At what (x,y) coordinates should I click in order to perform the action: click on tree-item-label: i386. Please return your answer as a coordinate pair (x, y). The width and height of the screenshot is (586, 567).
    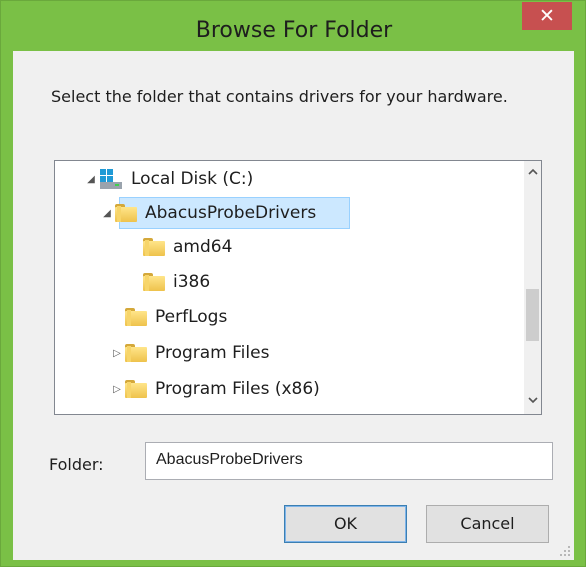
    Looking at the image, I should click on (192, 282).